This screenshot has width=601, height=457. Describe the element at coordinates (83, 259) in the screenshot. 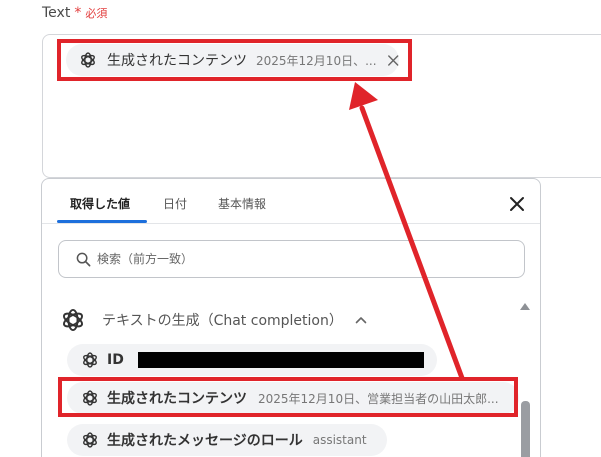

I see `search-icon` at that location.